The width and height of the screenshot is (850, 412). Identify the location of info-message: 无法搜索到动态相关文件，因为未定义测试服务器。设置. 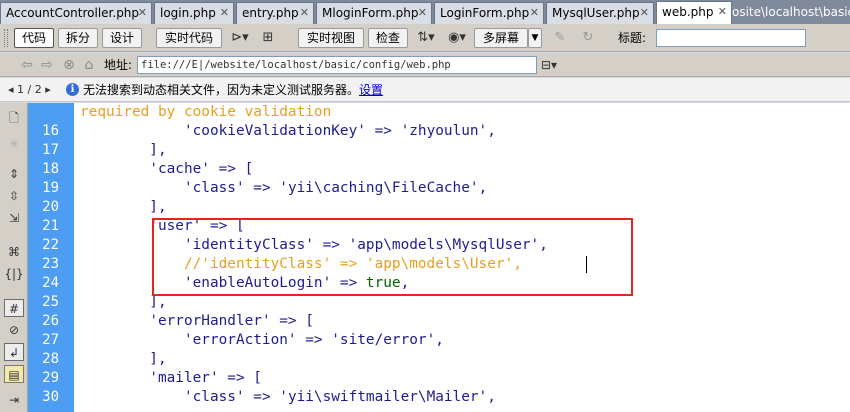
(233, 90).